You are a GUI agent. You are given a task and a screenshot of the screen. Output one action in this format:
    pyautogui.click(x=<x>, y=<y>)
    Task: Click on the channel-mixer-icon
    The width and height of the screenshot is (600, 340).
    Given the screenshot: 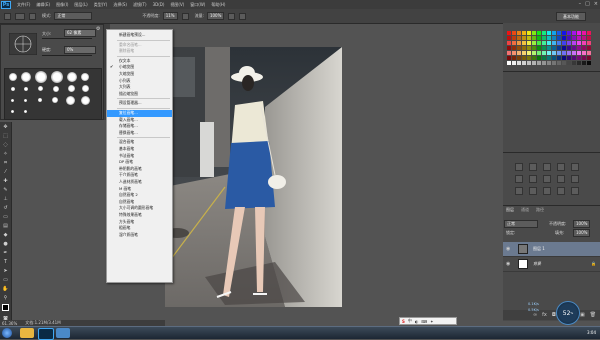 What is the action you would take?
    pyautogui.click(x=575, y=179)
    